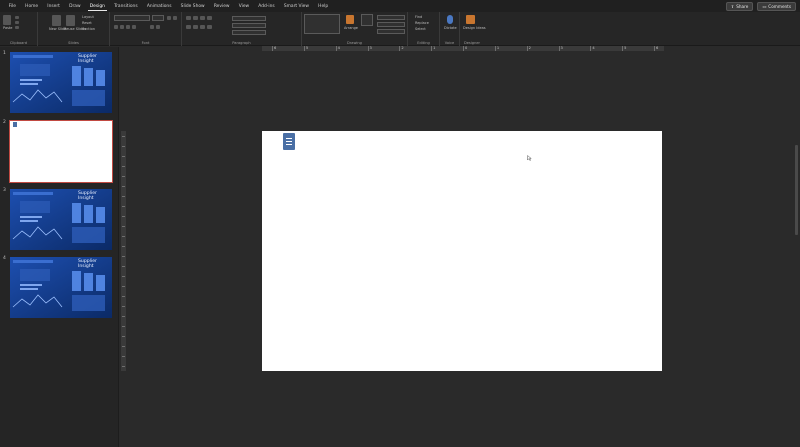 The image size is (800, 447). What do you see at coordinates (296, 6) in the screenshot?
I see `tab-smart-view: Smart View` at bounding box center [296, 6].